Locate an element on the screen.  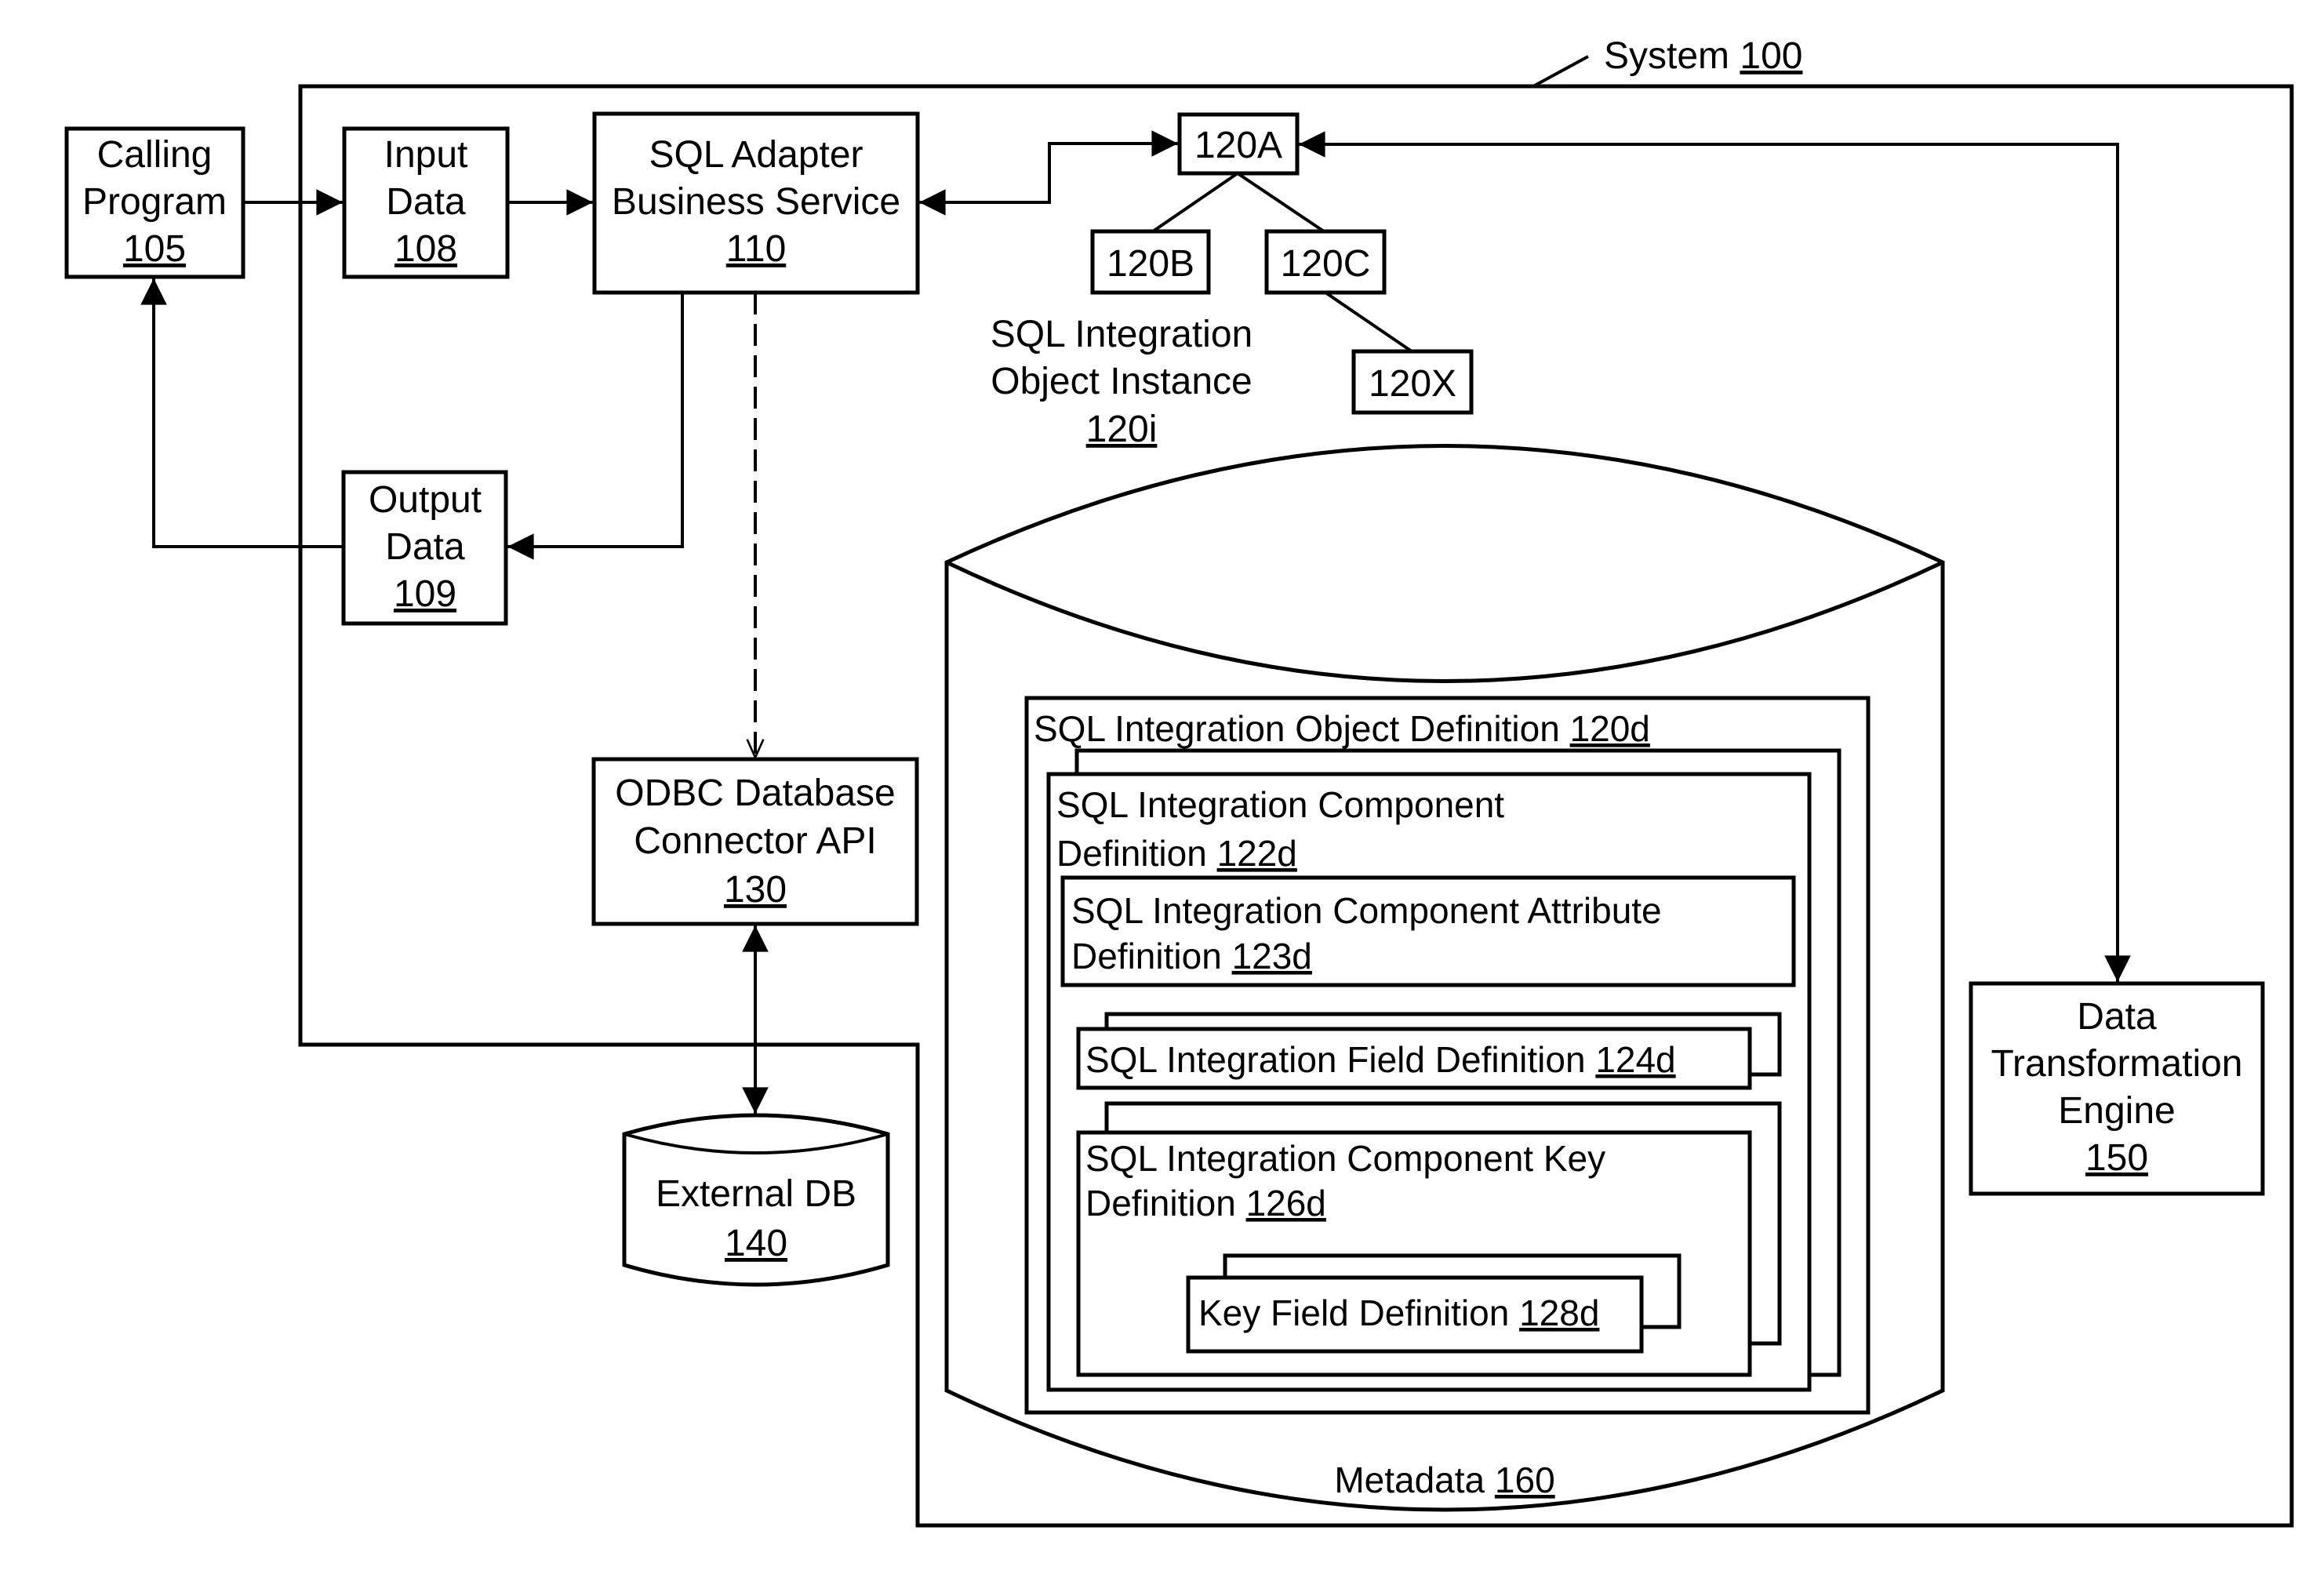
instance-node-120x-label: 120X is located at coordinates (1412, 384).